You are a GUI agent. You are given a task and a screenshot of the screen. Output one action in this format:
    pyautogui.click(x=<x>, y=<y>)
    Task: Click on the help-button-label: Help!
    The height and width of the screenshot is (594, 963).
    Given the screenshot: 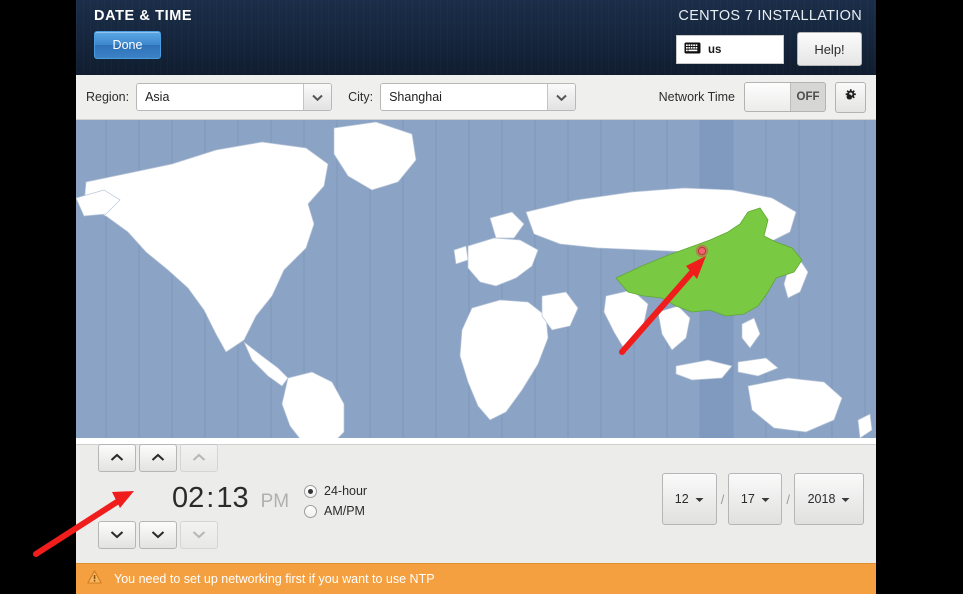 What is the action you would take?
    pyautogui.click(x=829, y=49)
    